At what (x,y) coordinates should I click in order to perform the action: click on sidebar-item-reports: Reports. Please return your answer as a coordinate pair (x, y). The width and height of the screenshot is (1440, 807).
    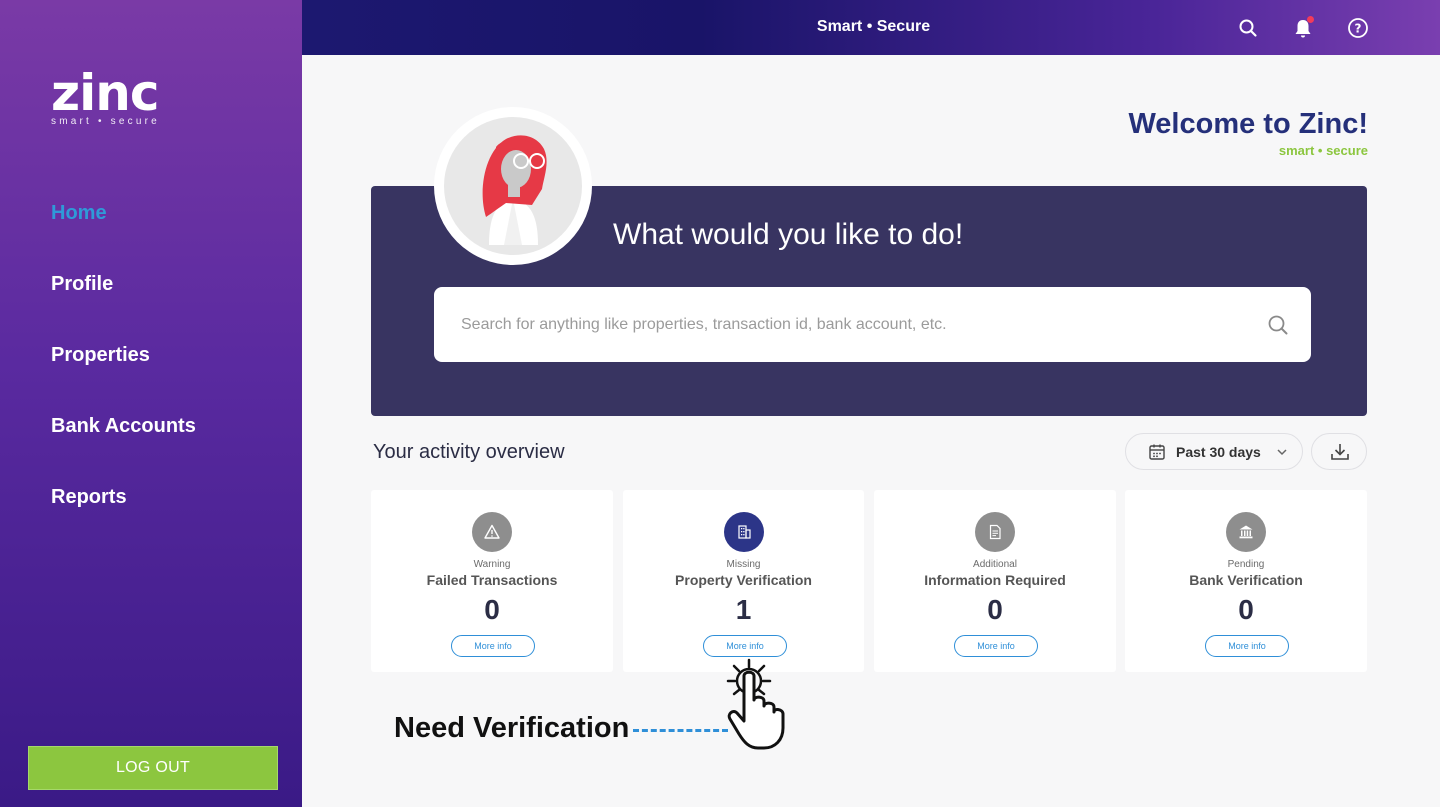
    Looking at the image, I should click on (123, 515).